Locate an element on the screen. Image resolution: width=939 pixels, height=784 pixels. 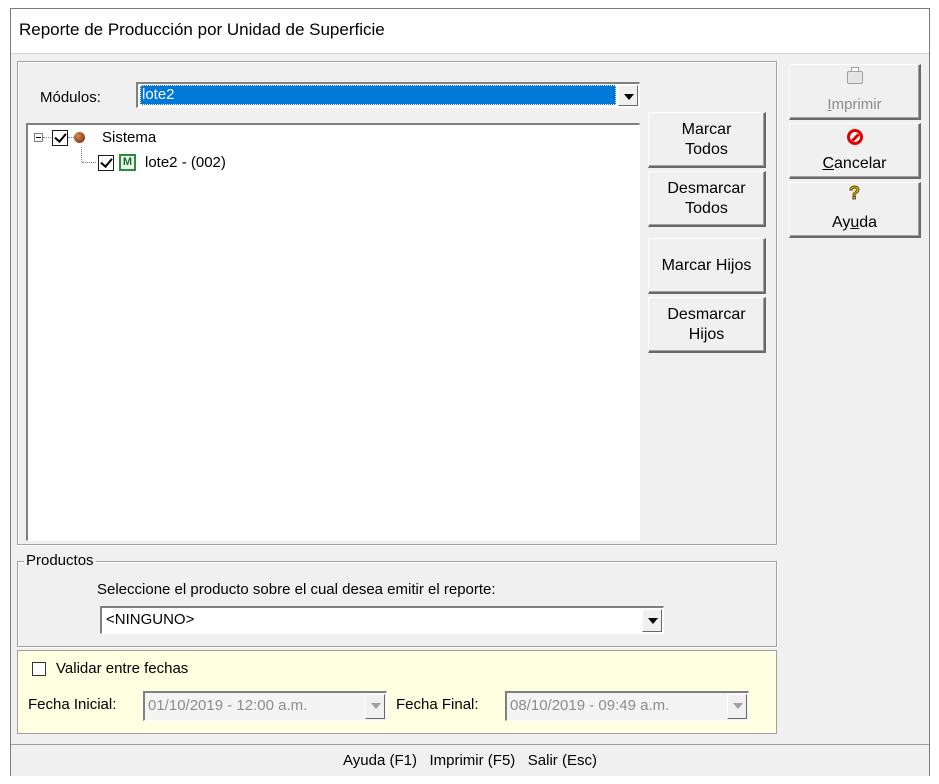
validar-fechas-label: Validar entre fechas is located at coordinates (122, 668).